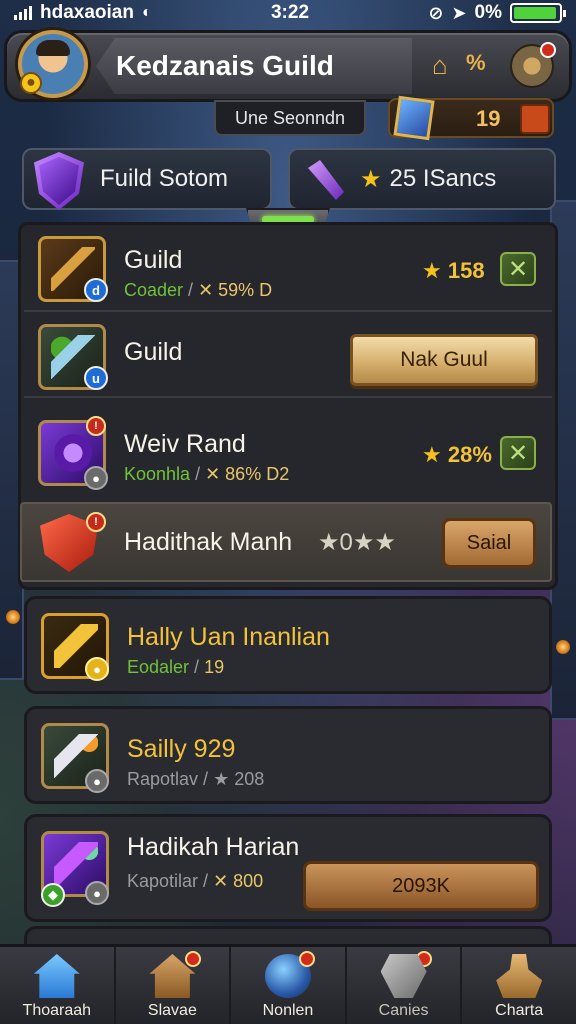  What do you see at coordinates (288, 355) in the screenshot?
I see `list-item: u Guild Nak Guul` at bounding box center [288, 355].